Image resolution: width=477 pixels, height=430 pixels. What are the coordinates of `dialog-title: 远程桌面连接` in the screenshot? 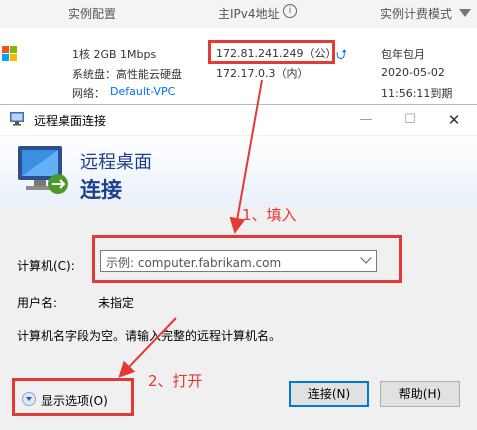 It's located at (70, 121).